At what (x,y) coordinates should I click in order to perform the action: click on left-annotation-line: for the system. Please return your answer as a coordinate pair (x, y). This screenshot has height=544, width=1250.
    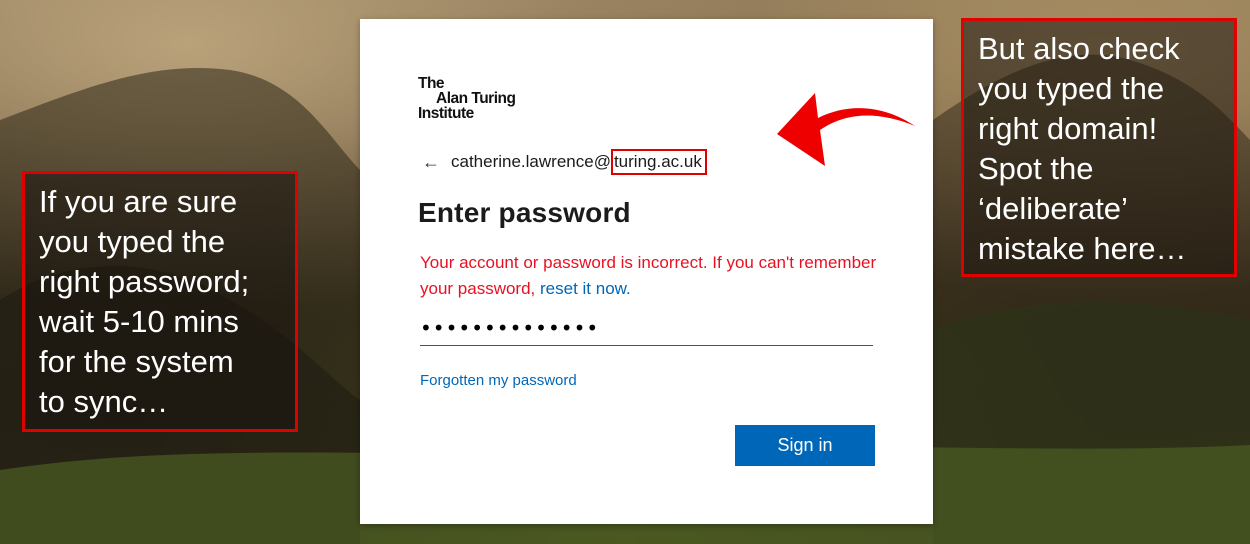
    Looking at the image, I should click on (136, 361).